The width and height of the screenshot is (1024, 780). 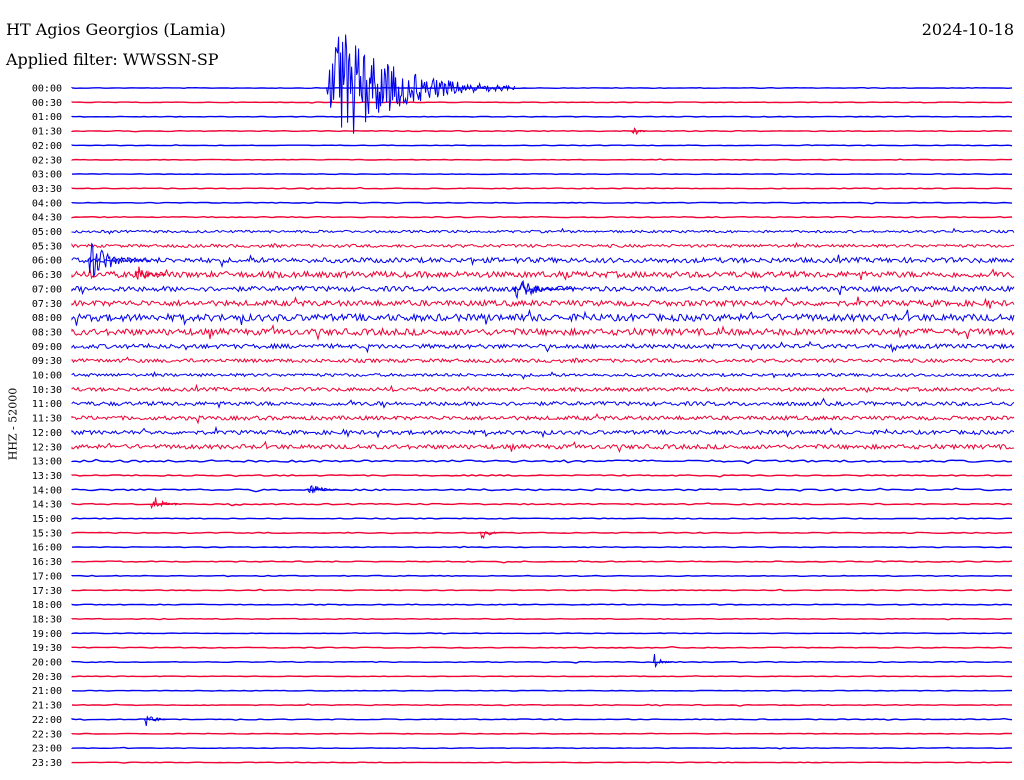 What do you see at coordinates (47, 376) in the screenshot?
I see `row-label: 10:00` at bounding box center [47, 376].